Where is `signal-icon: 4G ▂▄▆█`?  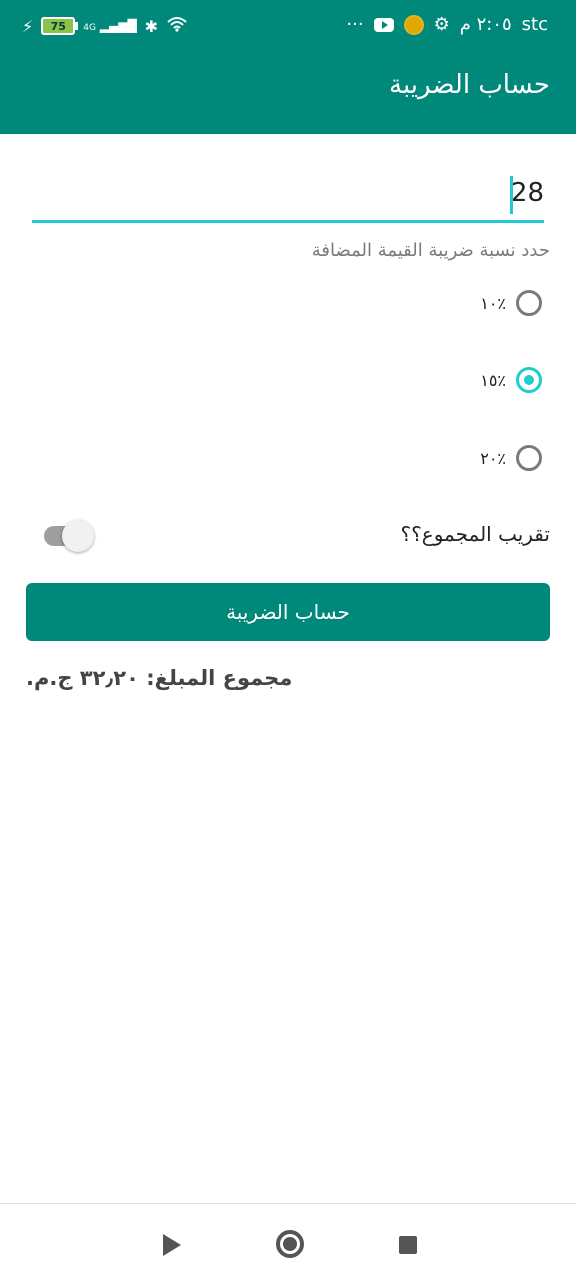 signal-icon: 4G ▂▄▆█ is located at coordinates (110, 25).